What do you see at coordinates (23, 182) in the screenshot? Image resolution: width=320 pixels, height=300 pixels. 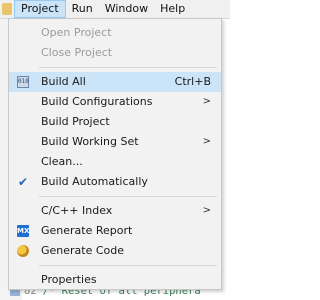 I see `checkmark-icon: ✔` at bounding box center [23, 182].